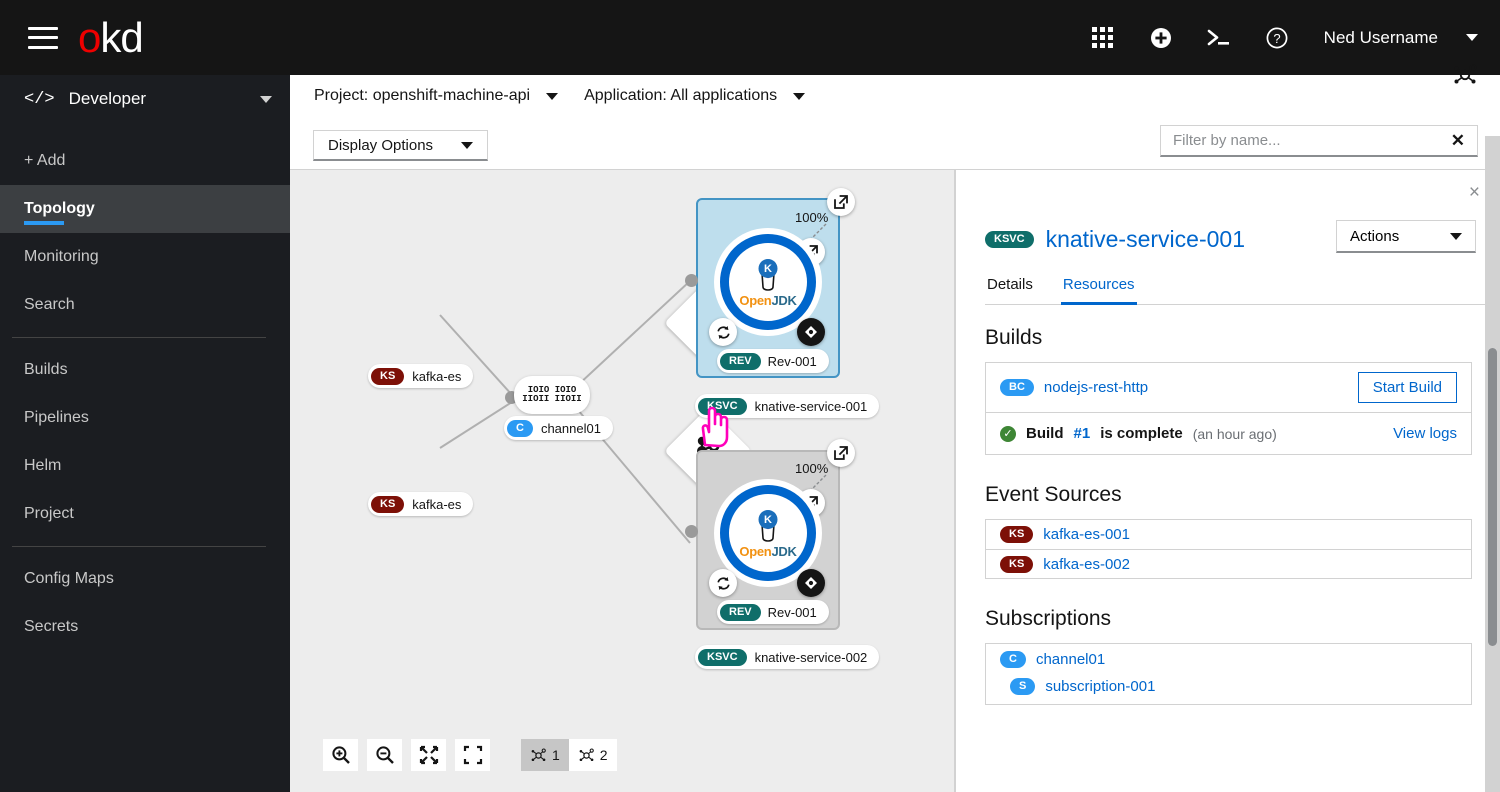 This screenshot has width=1500, height=792. Describe the element at coordinates (1082, 433) in the screenshot. I see `build-number-link: #1` at that location.